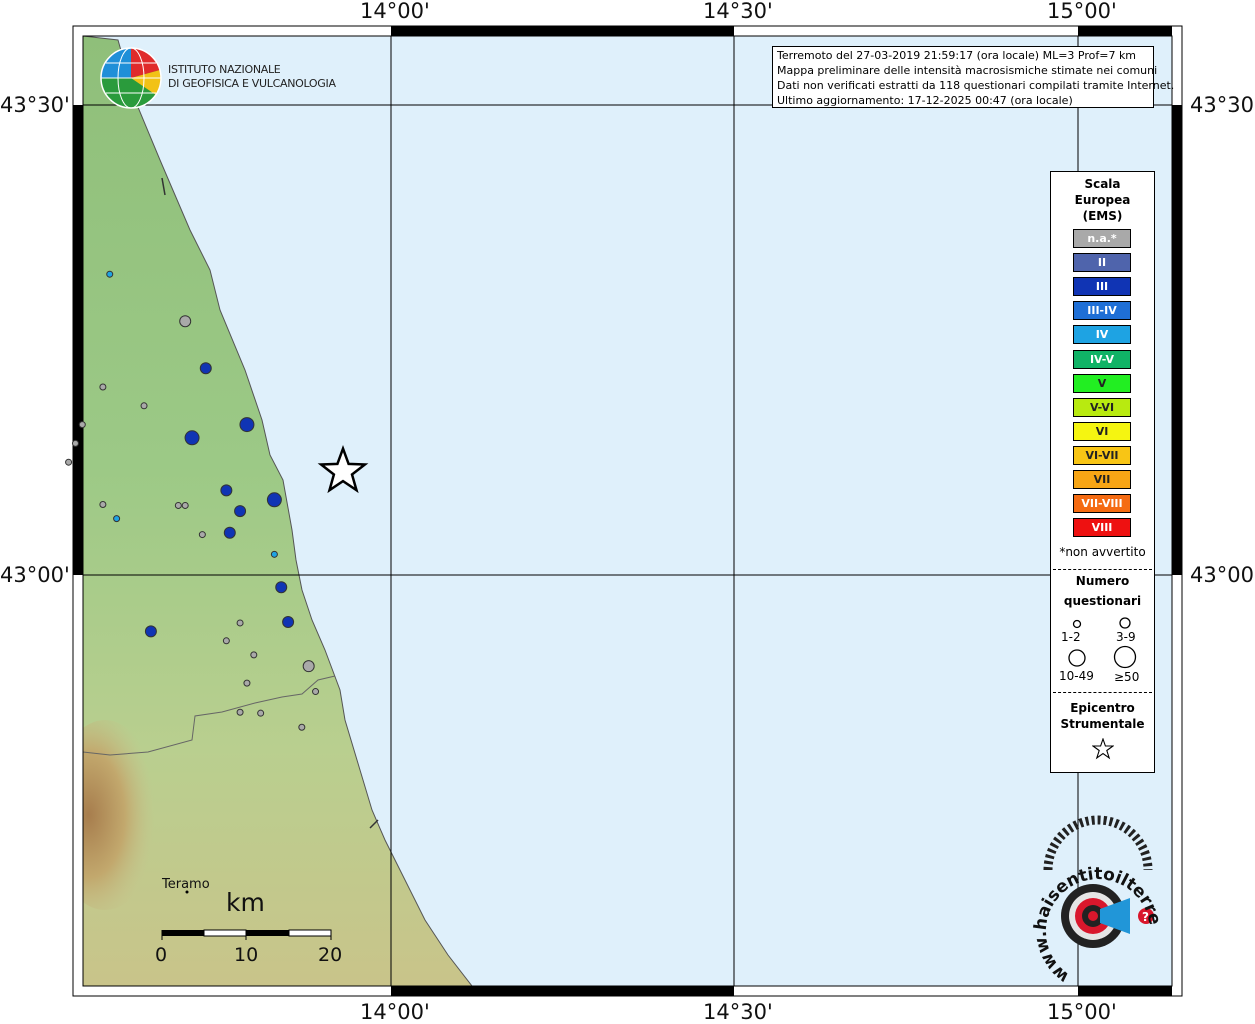 Image resolution: width=1255 pixels, height=1024 pixels. What do you see at coordinates (330, 955) in the screenshot?
I see `scale-tick-20: 20` at bounding box center [330, 955].